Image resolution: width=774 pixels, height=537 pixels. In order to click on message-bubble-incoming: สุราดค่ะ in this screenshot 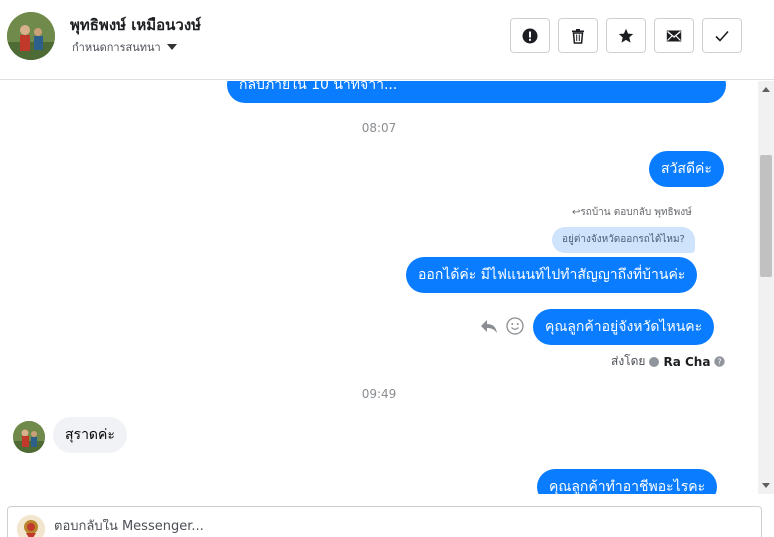, I will do `click(90, 435)`.